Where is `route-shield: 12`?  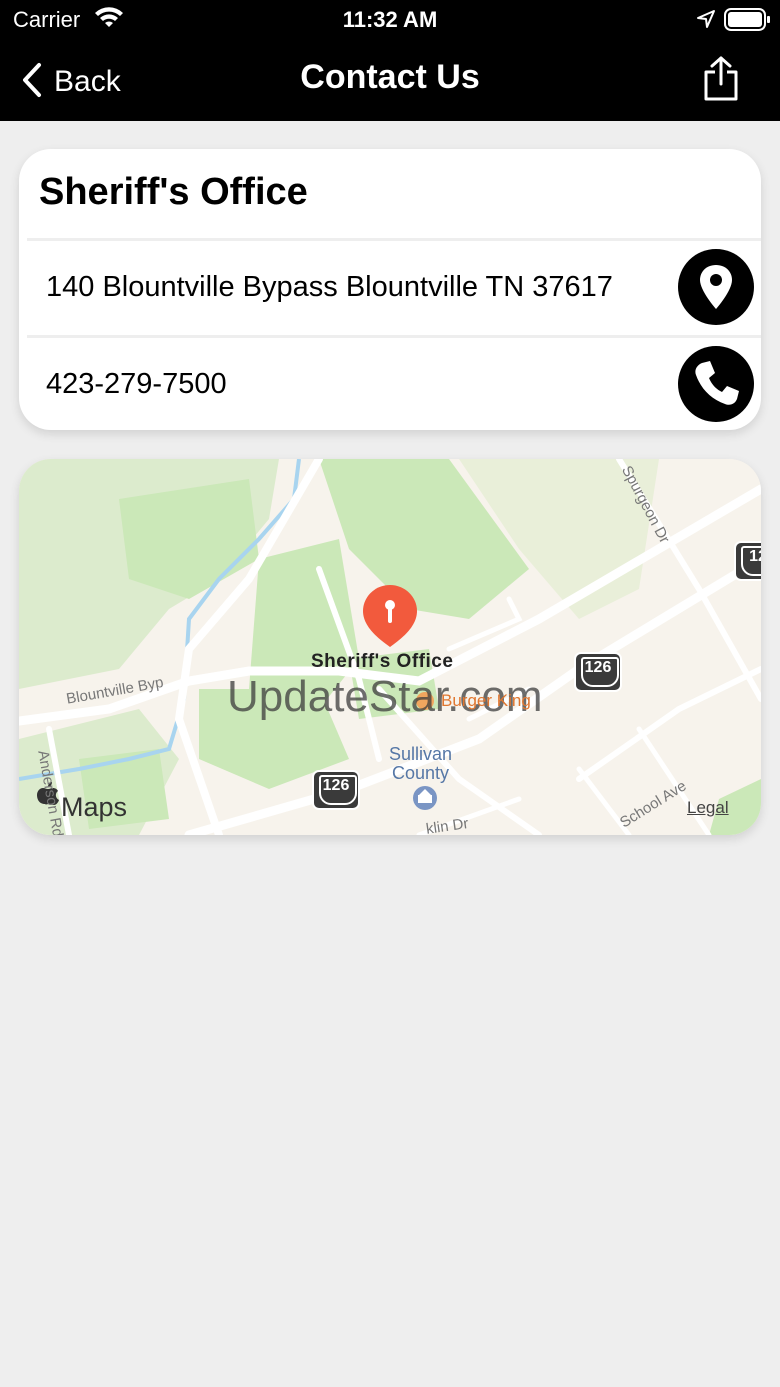 route-shield: 12 is located at coordinates (747, 561).